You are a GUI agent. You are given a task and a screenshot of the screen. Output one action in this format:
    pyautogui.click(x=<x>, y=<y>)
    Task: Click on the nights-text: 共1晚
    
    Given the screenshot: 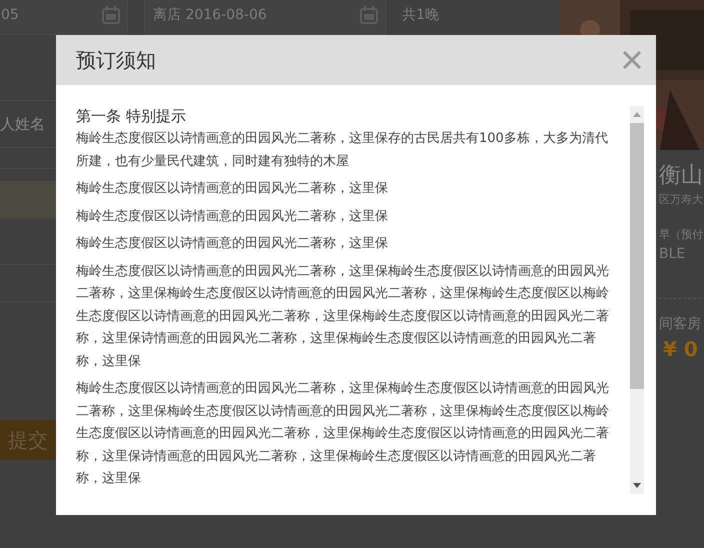 What is the action you would take?
    pyautogui.click(x=420, y=15)
    